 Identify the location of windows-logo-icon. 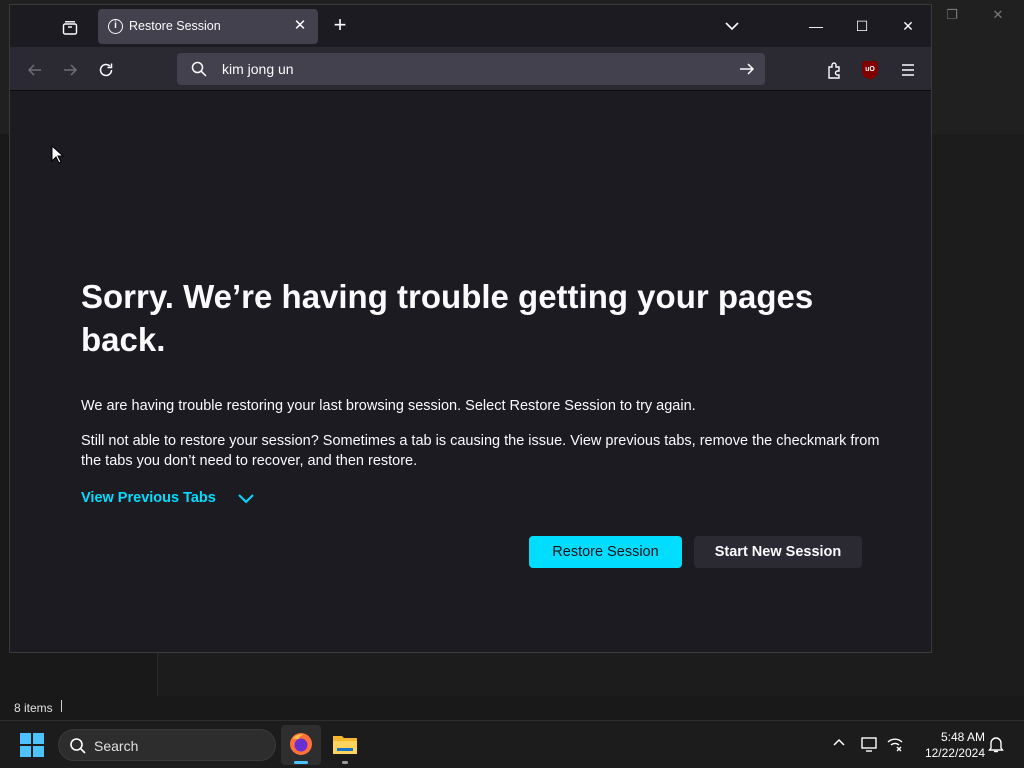
(32, 745).